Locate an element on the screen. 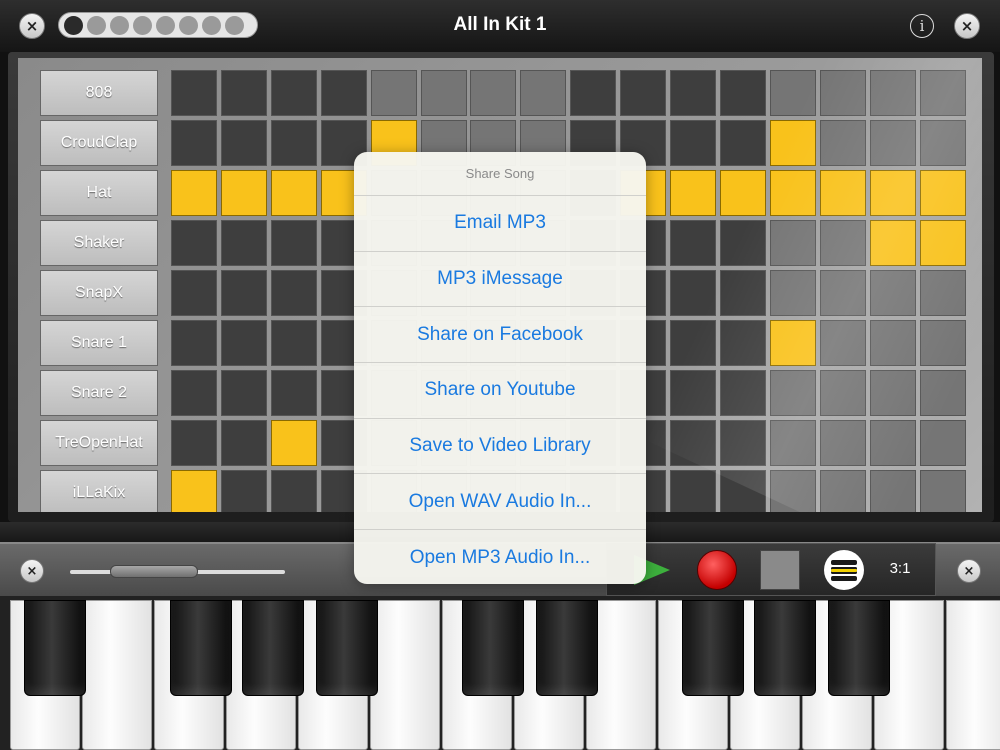  close-transport-button: × is located at coordinates (969, 571).